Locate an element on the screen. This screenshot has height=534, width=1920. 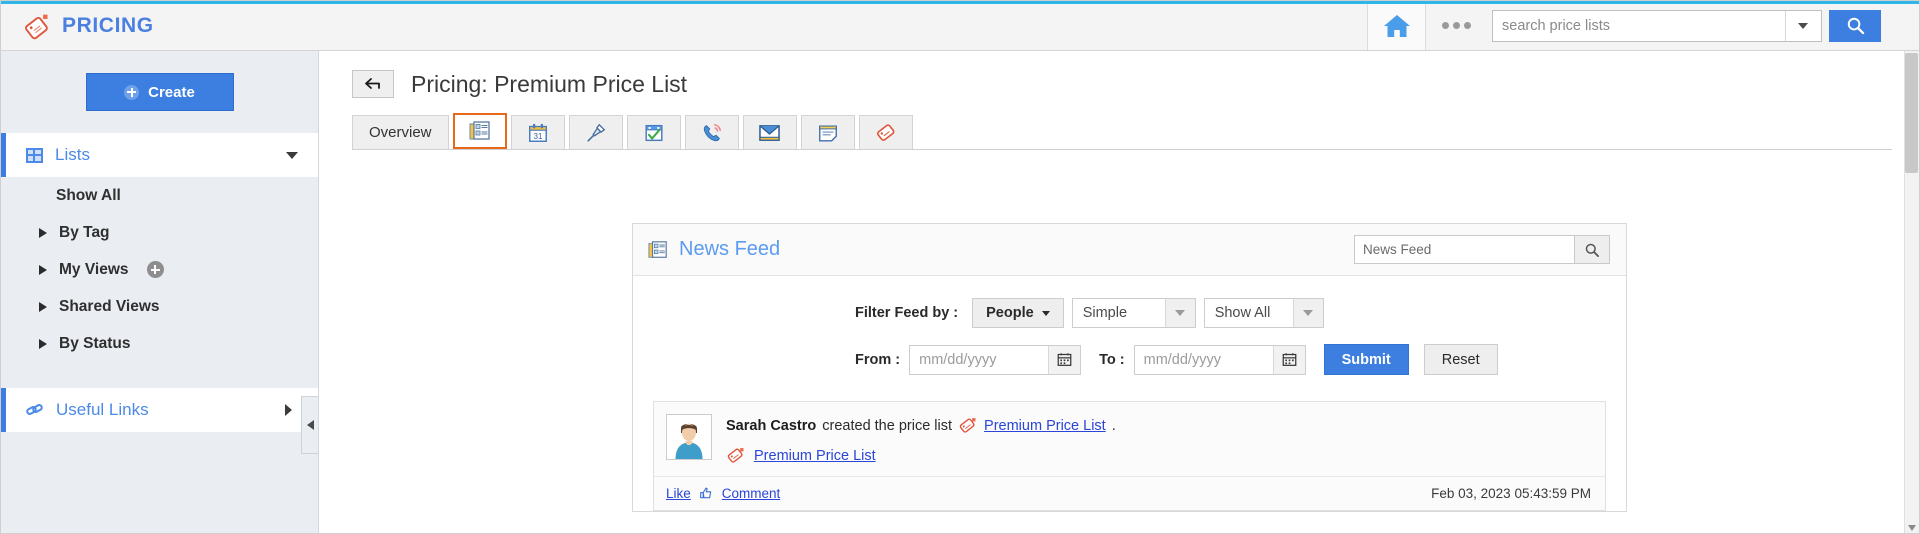
top-header-bar: PRICING is located at coordinates (960, 26).